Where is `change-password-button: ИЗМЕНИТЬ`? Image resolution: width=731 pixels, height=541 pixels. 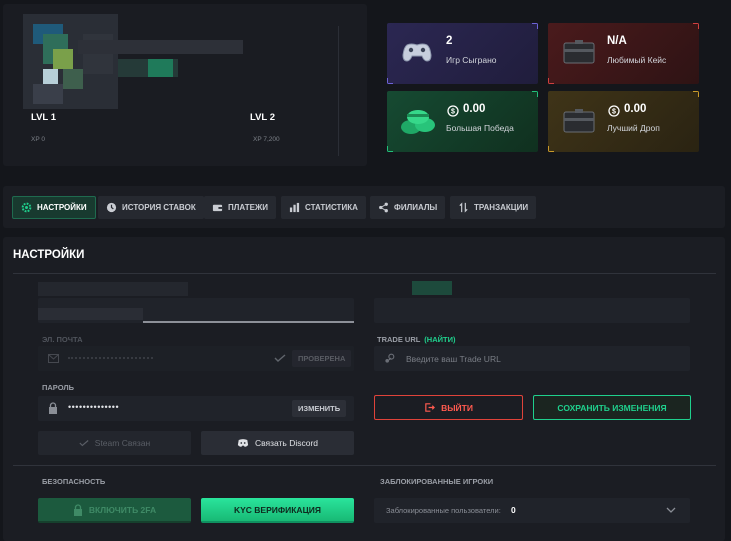 change-password-button: ИЗМЕНИТЬ is located at coordinates (319, 408).